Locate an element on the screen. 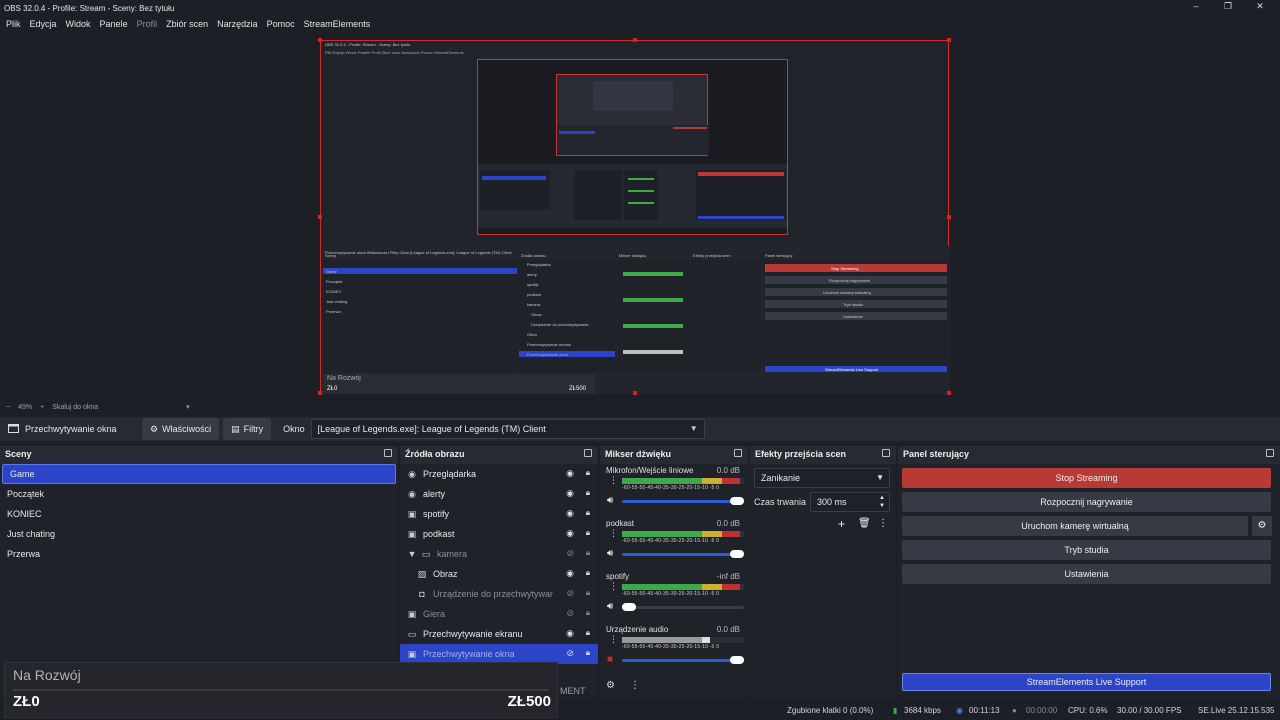 The height and width of the screenshot is (720, 1280). stop-streaming-button: Stop Streaming is located at coordinates (1086, 478).